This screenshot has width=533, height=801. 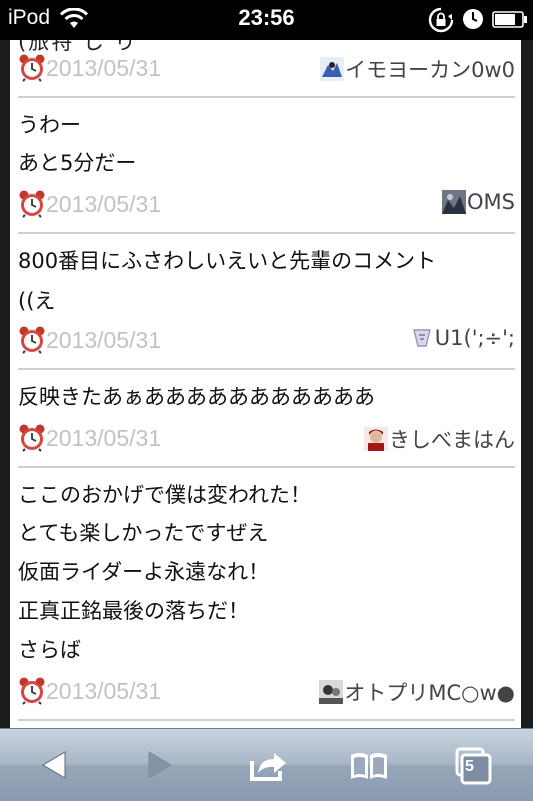 I want to click on comment-author: U1(';÷';, so click(x=462, y=338).